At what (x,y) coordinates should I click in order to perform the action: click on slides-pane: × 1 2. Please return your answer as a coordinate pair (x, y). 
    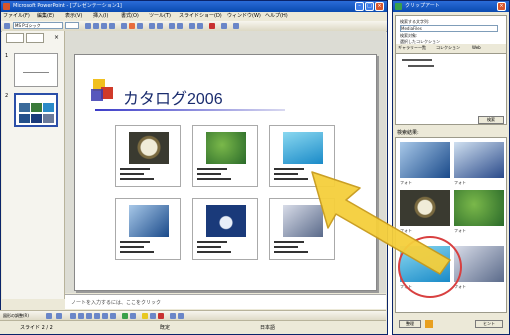
    Looking at the image, I should click on (33, 165).